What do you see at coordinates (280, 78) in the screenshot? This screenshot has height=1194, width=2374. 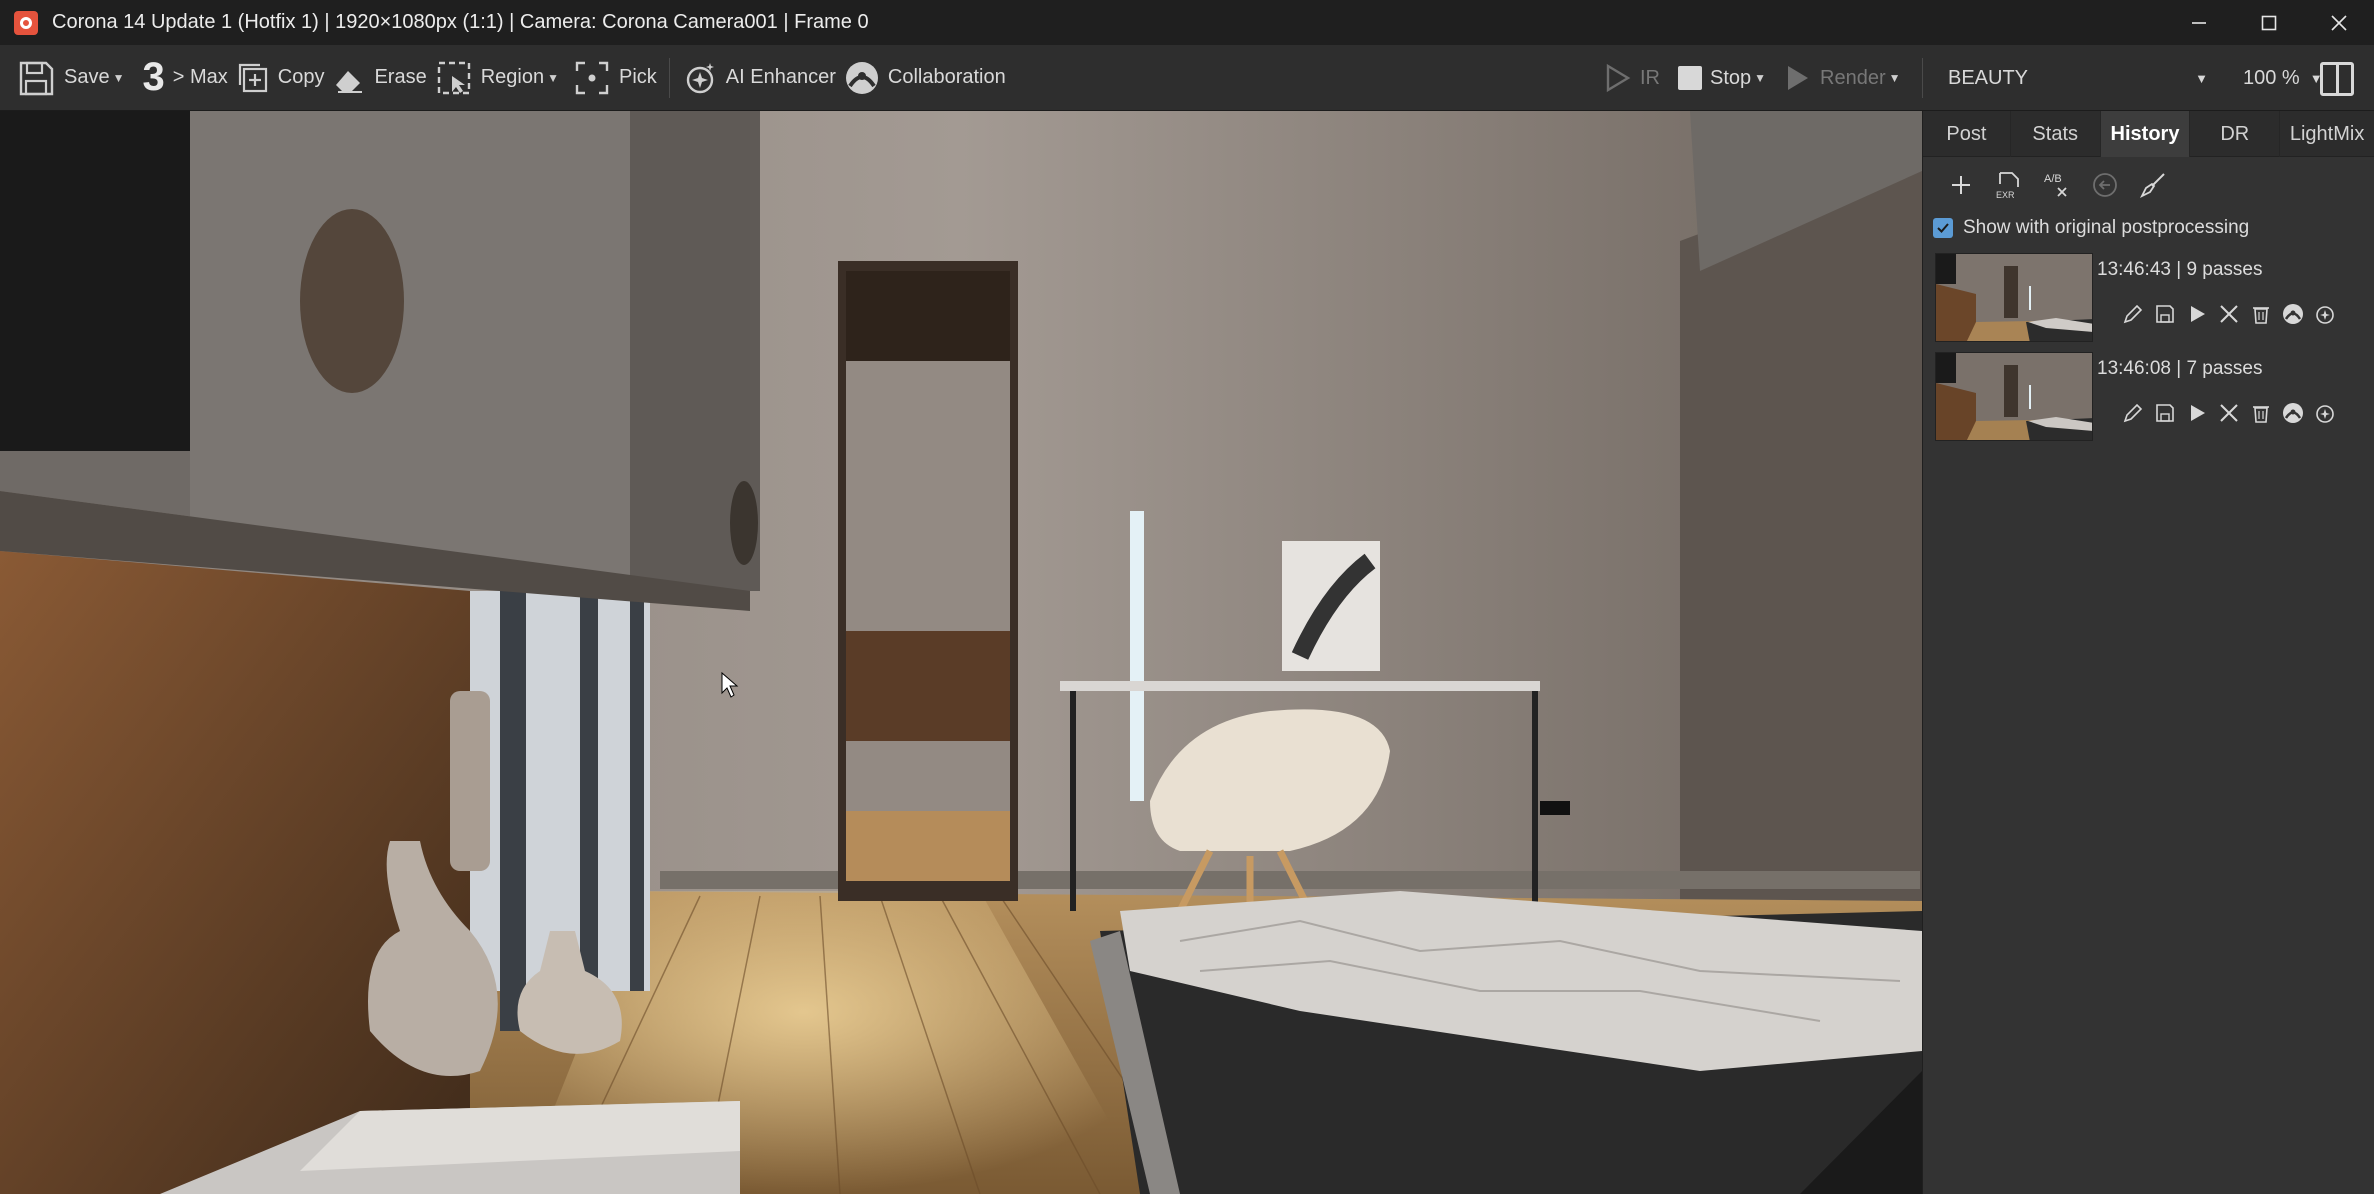 I see `copy-button: Copy` at bounding box center [280, 78].